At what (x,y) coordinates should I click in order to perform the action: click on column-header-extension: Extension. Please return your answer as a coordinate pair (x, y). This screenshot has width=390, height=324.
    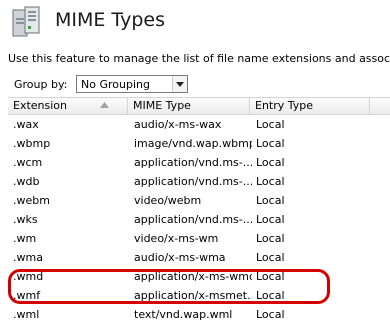
    Looking at the image, I should click on (68, 106).